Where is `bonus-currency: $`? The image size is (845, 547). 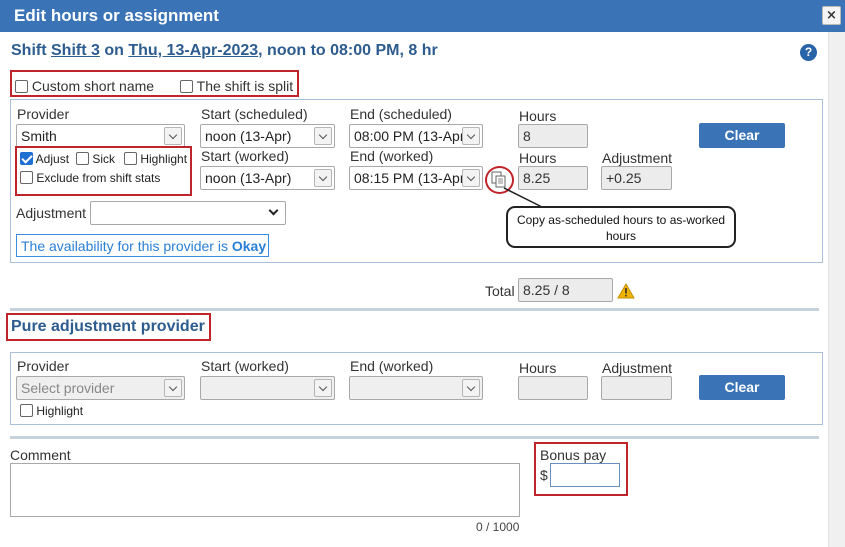
bonus-currency: $ is located at coordinates (544, 475).